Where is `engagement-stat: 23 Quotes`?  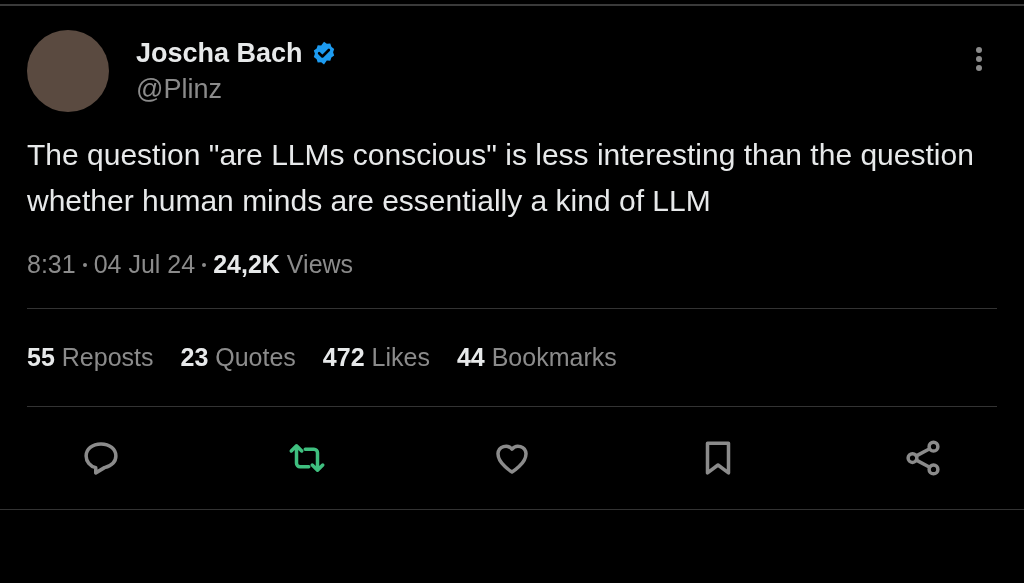
engagement-stat: 23 Quotes is located at coordinates (238, 357).